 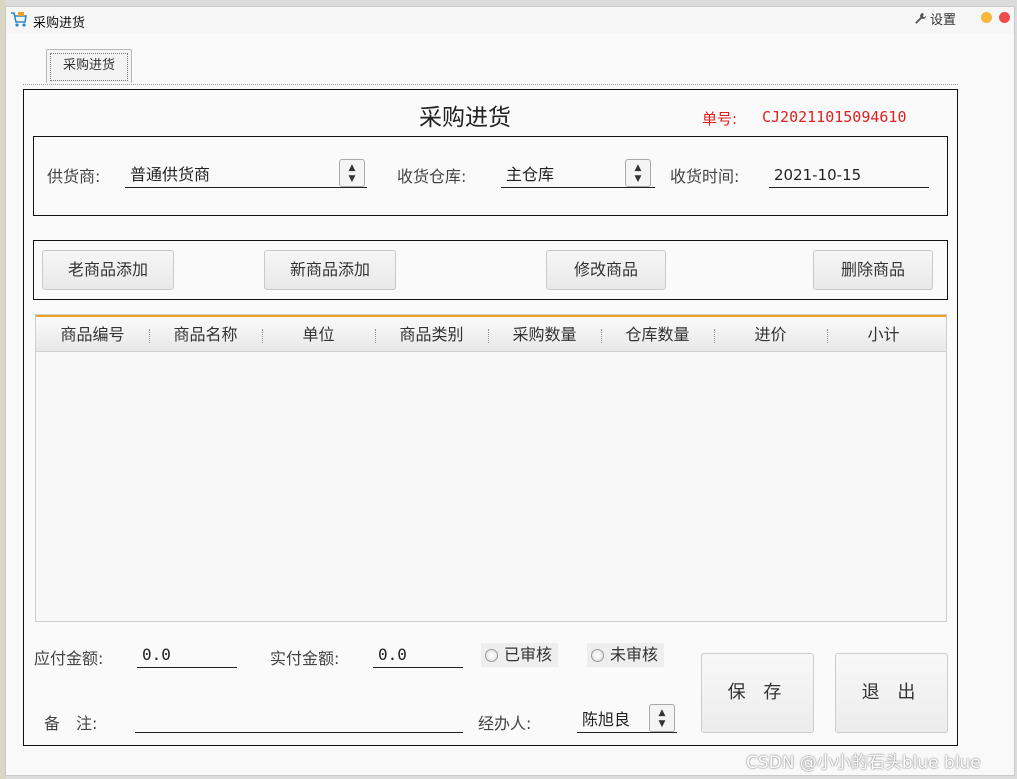 I want to click on supplier-select: 普通供货商, so click(x=246, y=175).